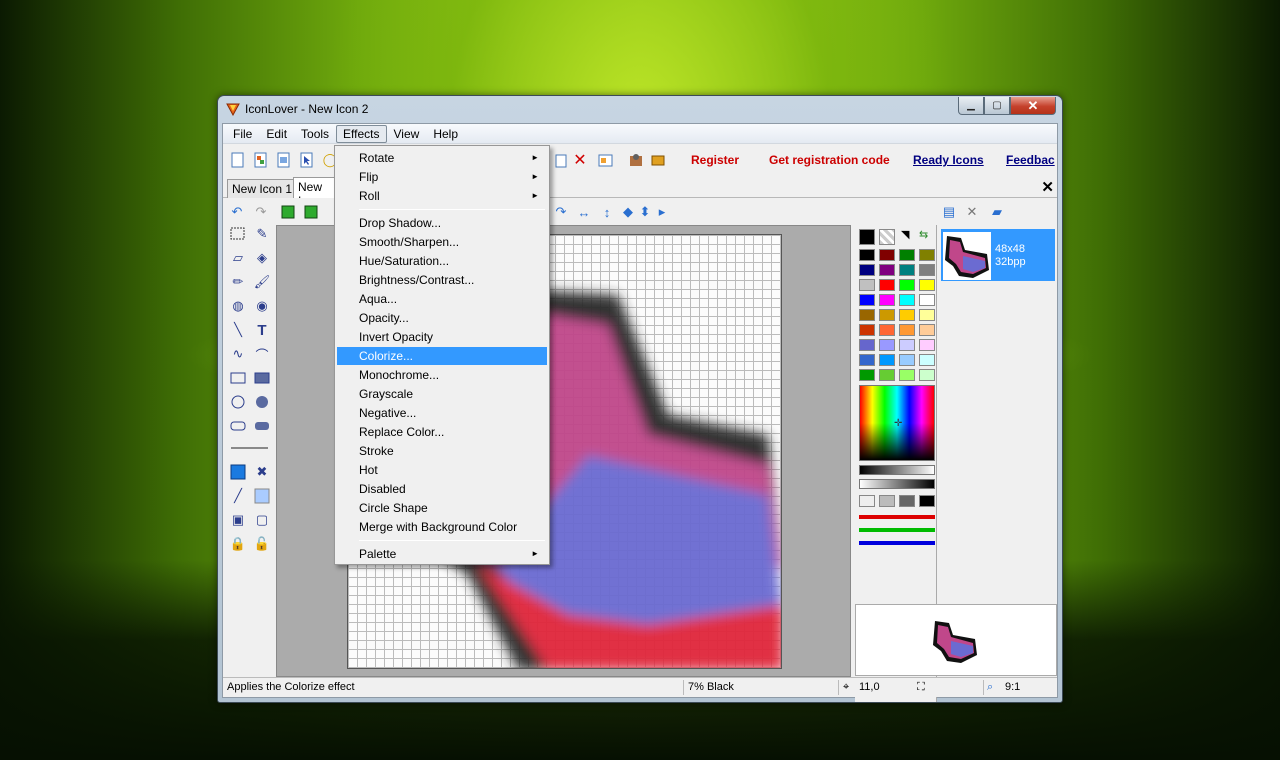 This screenshot has height=760, width=1280. What do you see at coordinates (262, 520) in the screenshot?
I see `layers-icon: ▢` at bounding box center [262, 520].